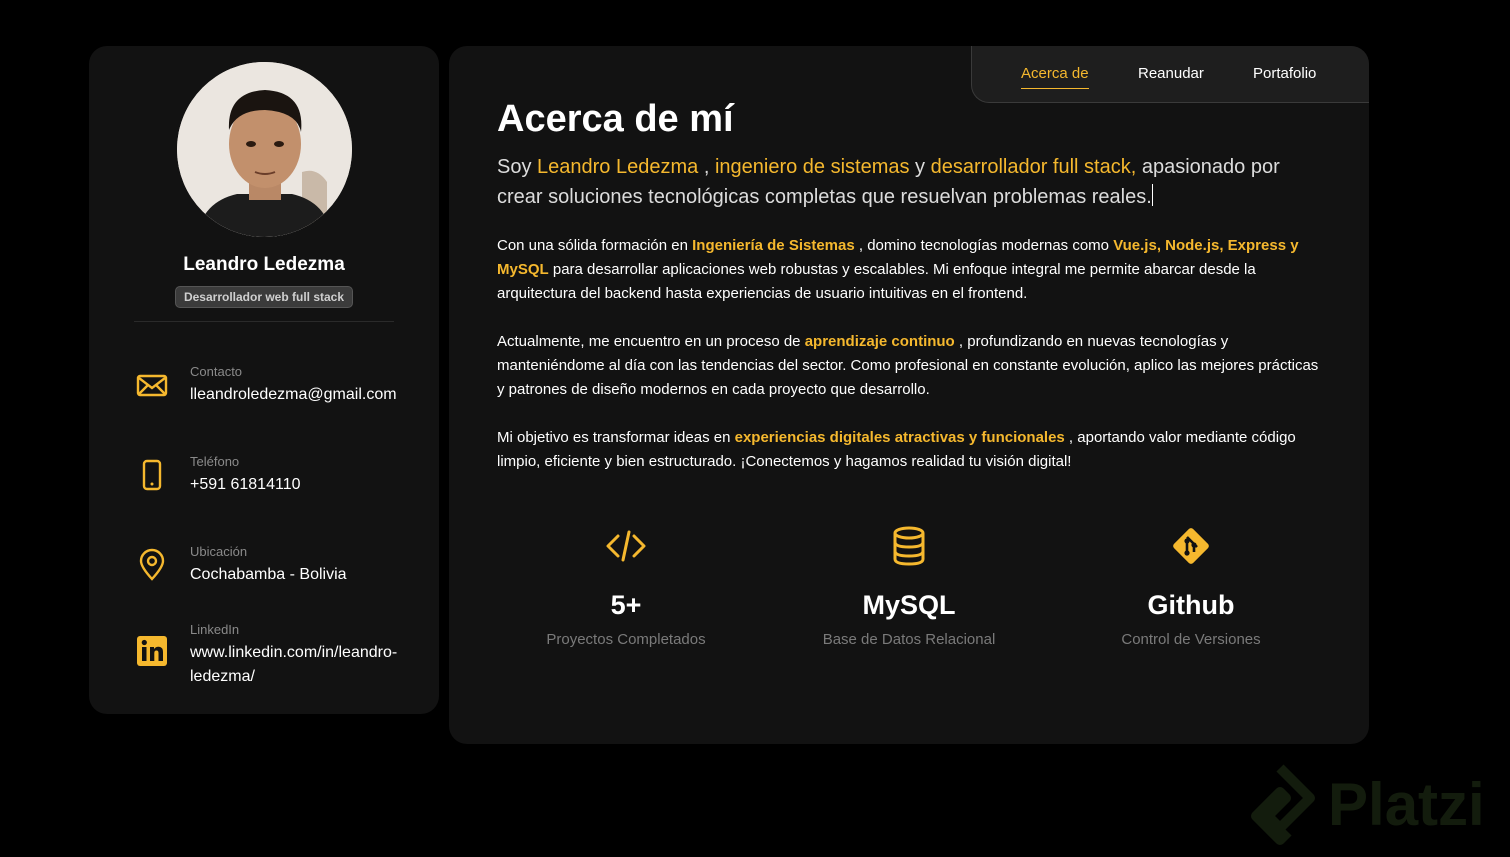 Image resolution: width=1510 pixels, height=857 pixels. I want to click on email-value: lleandroledezma@gmail.com, so click(305, 395).